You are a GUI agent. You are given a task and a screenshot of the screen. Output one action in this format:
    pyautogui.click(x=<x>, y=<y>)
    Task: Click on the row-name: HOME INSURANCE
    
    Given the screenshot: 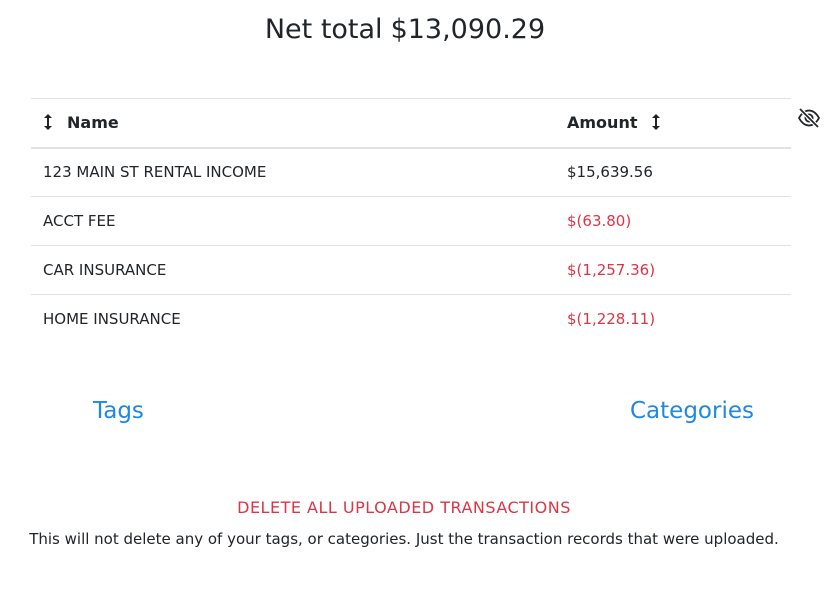 What is the action you would take?
    pyautogui.click(x=112, y=319)
    